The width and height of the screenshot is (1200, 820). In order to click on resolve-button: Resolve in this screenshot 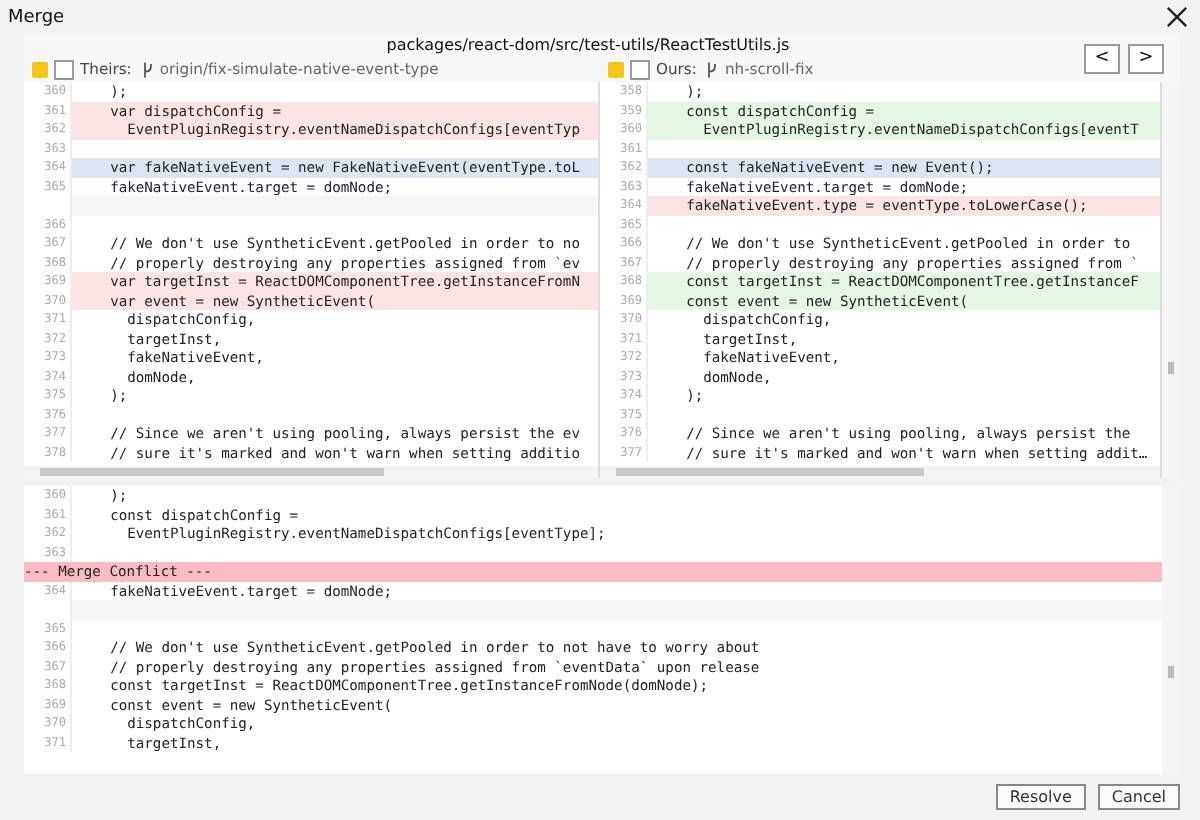, I will do `click(1040, 797)`.